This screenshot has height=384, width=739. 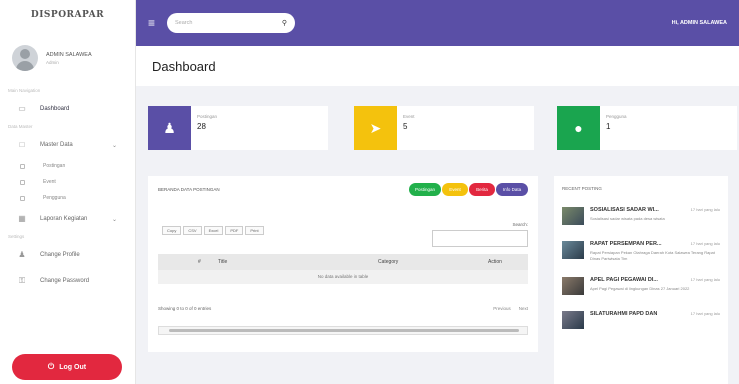 I want to click on logout-label: Log Out, so click(x=73, y=367).